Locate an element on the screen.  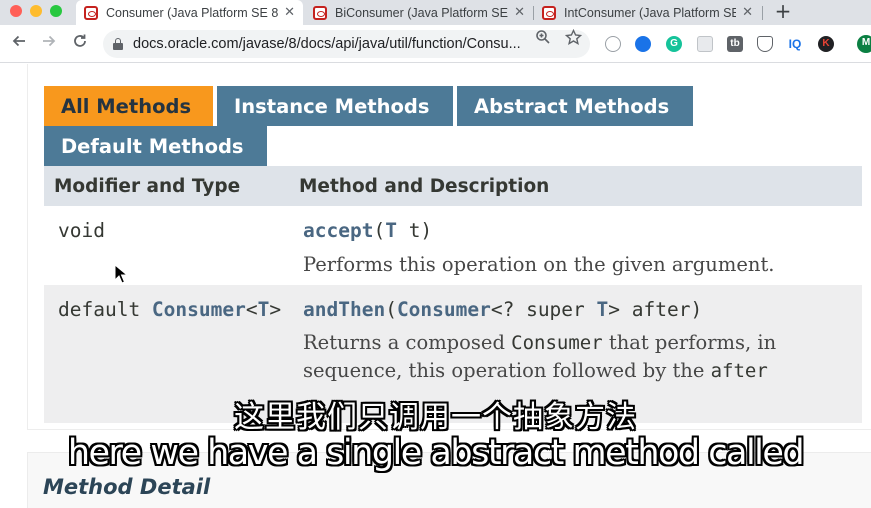
tab-divider is located at coordinates (762, 13).